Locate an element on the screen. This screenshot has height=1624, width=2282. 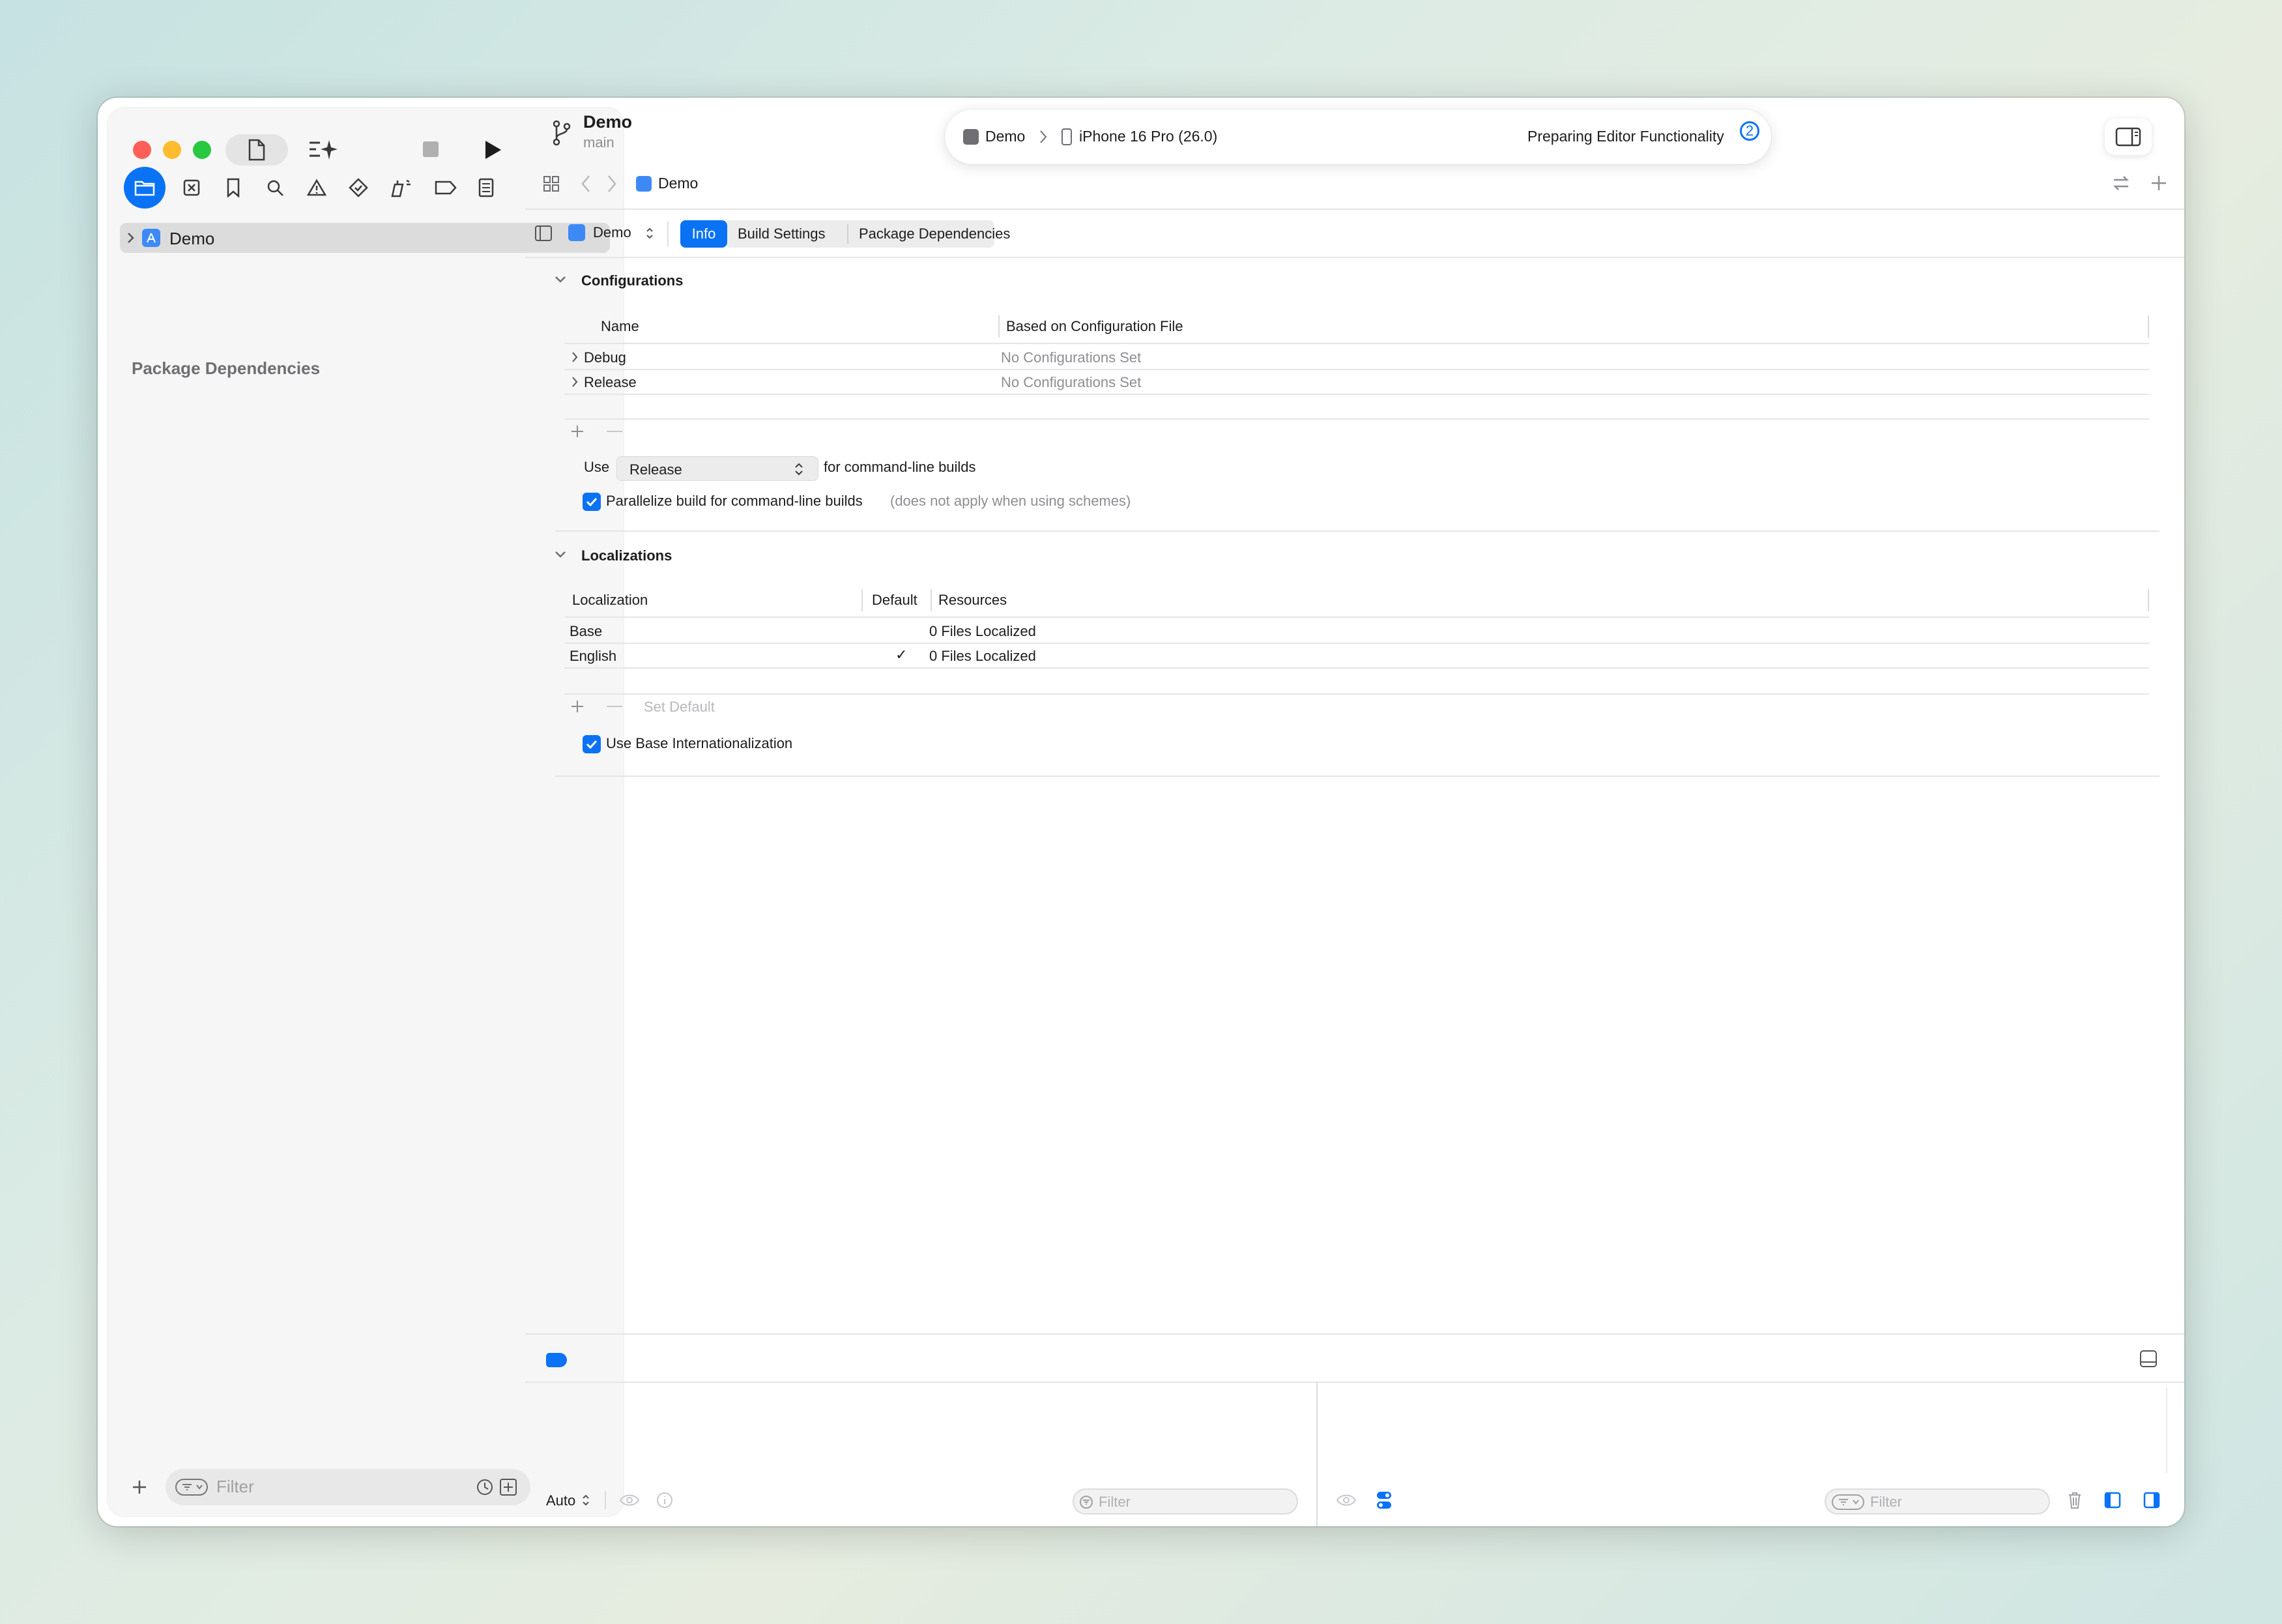
source-control-navigator-tab is located at coordinates (192, 187).